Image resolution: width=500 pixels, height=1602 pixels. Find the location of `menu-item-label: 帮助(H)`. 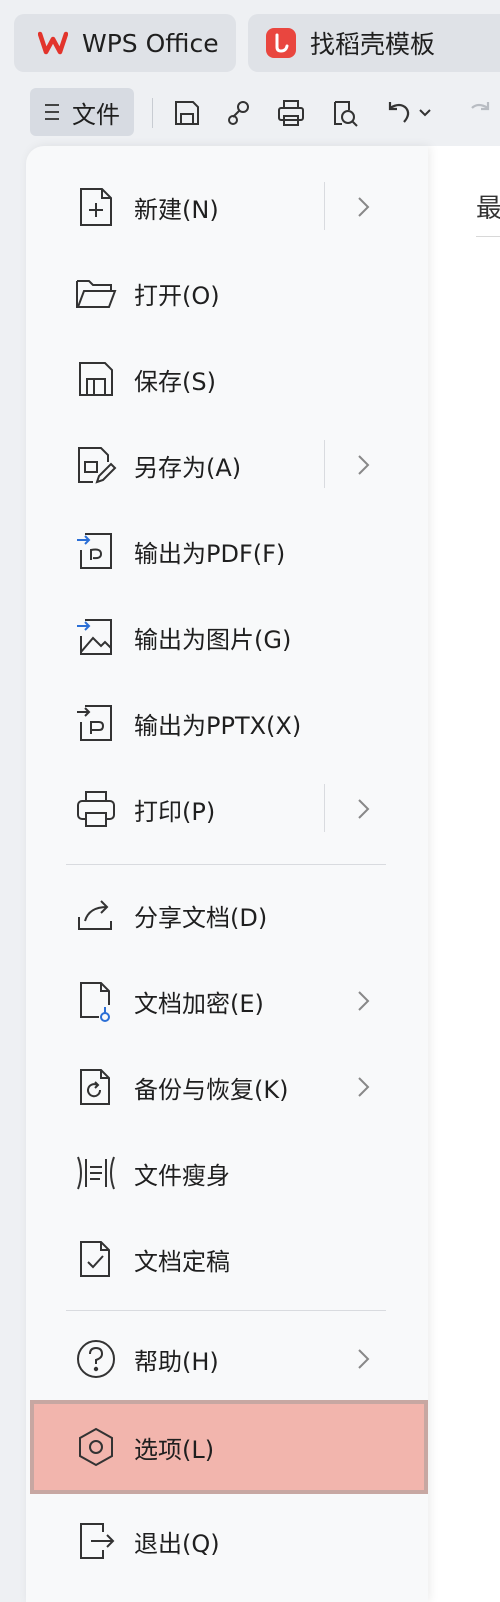

menu-item-label: 帮助(H) is located at coordinates (176, 1361).